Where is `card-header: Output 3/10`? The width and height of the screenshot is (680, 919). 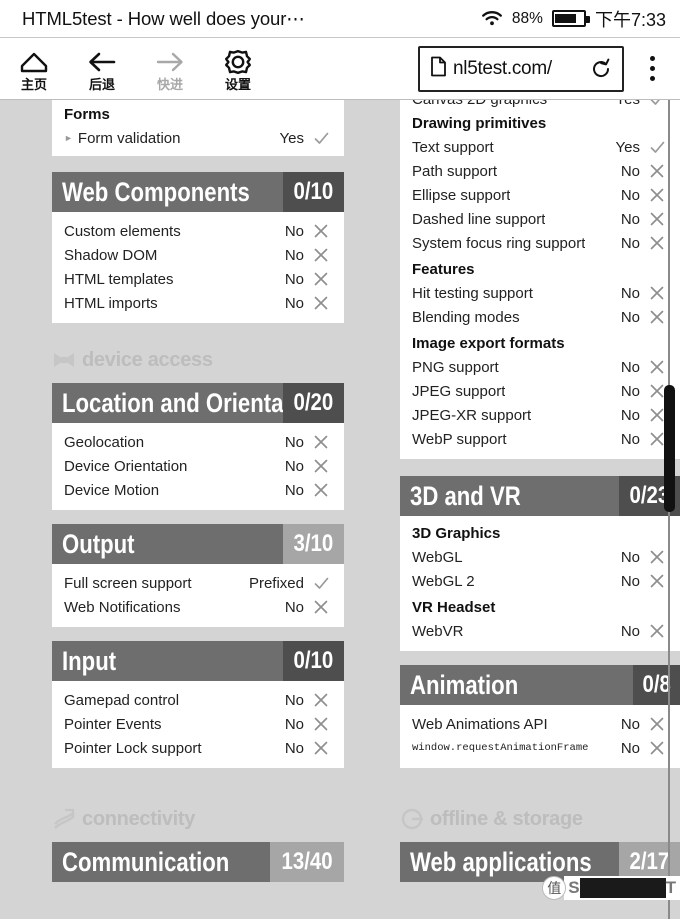
card-header: Output 3/10 is located at coordinates (198, 544).